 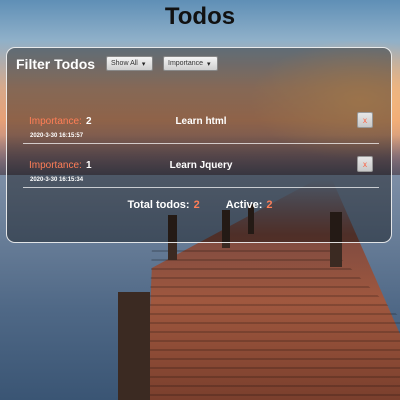 I want to click on sort-select-value: Importance, so click(x=186, y=63).